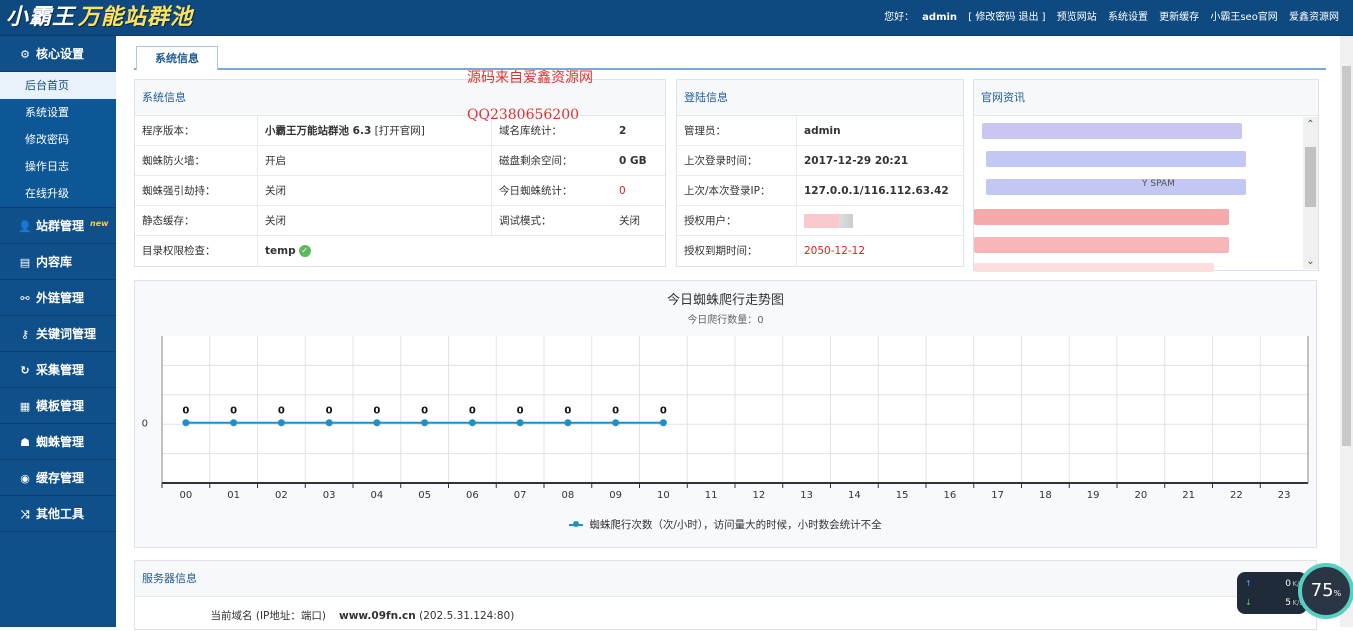 Image resolution: width=1353 pixels, height=631 pixels. I want to click on memory-gauge: 75%, so click(1325, 591).